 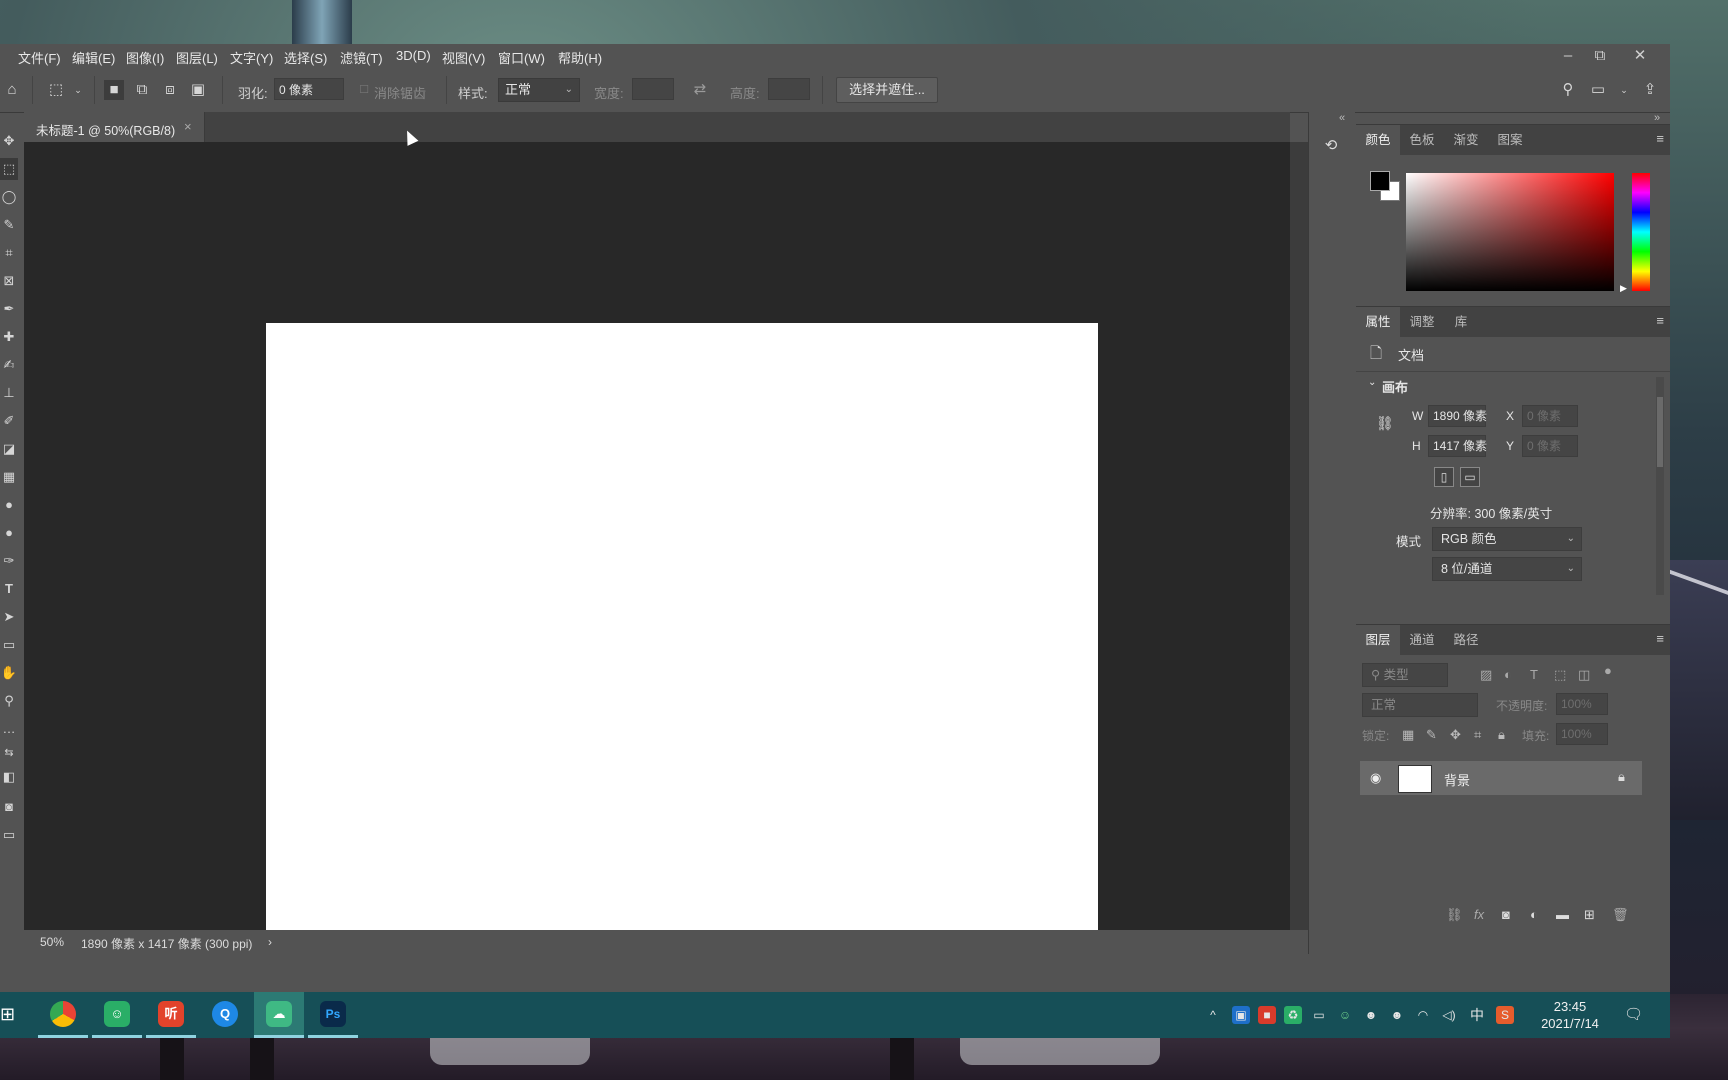 I want to click on layer-name: 背景, so click(x=1457, y=779).